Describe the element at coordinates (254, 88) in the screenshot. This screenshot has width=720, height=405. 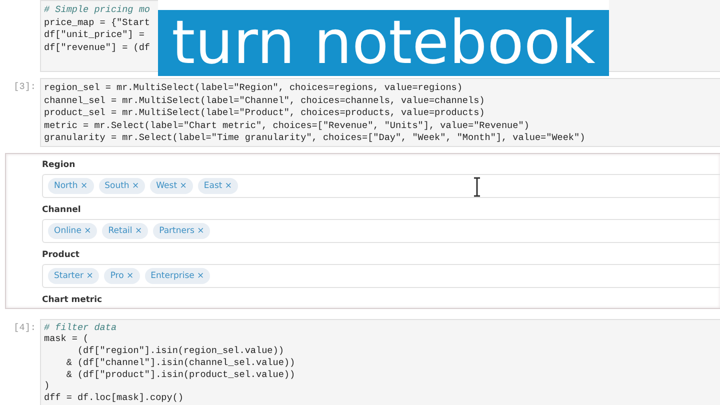
I see `code-line: region_sel = mr.MultiSelect(label="Region", choices=regions, value=regions)` at that location.